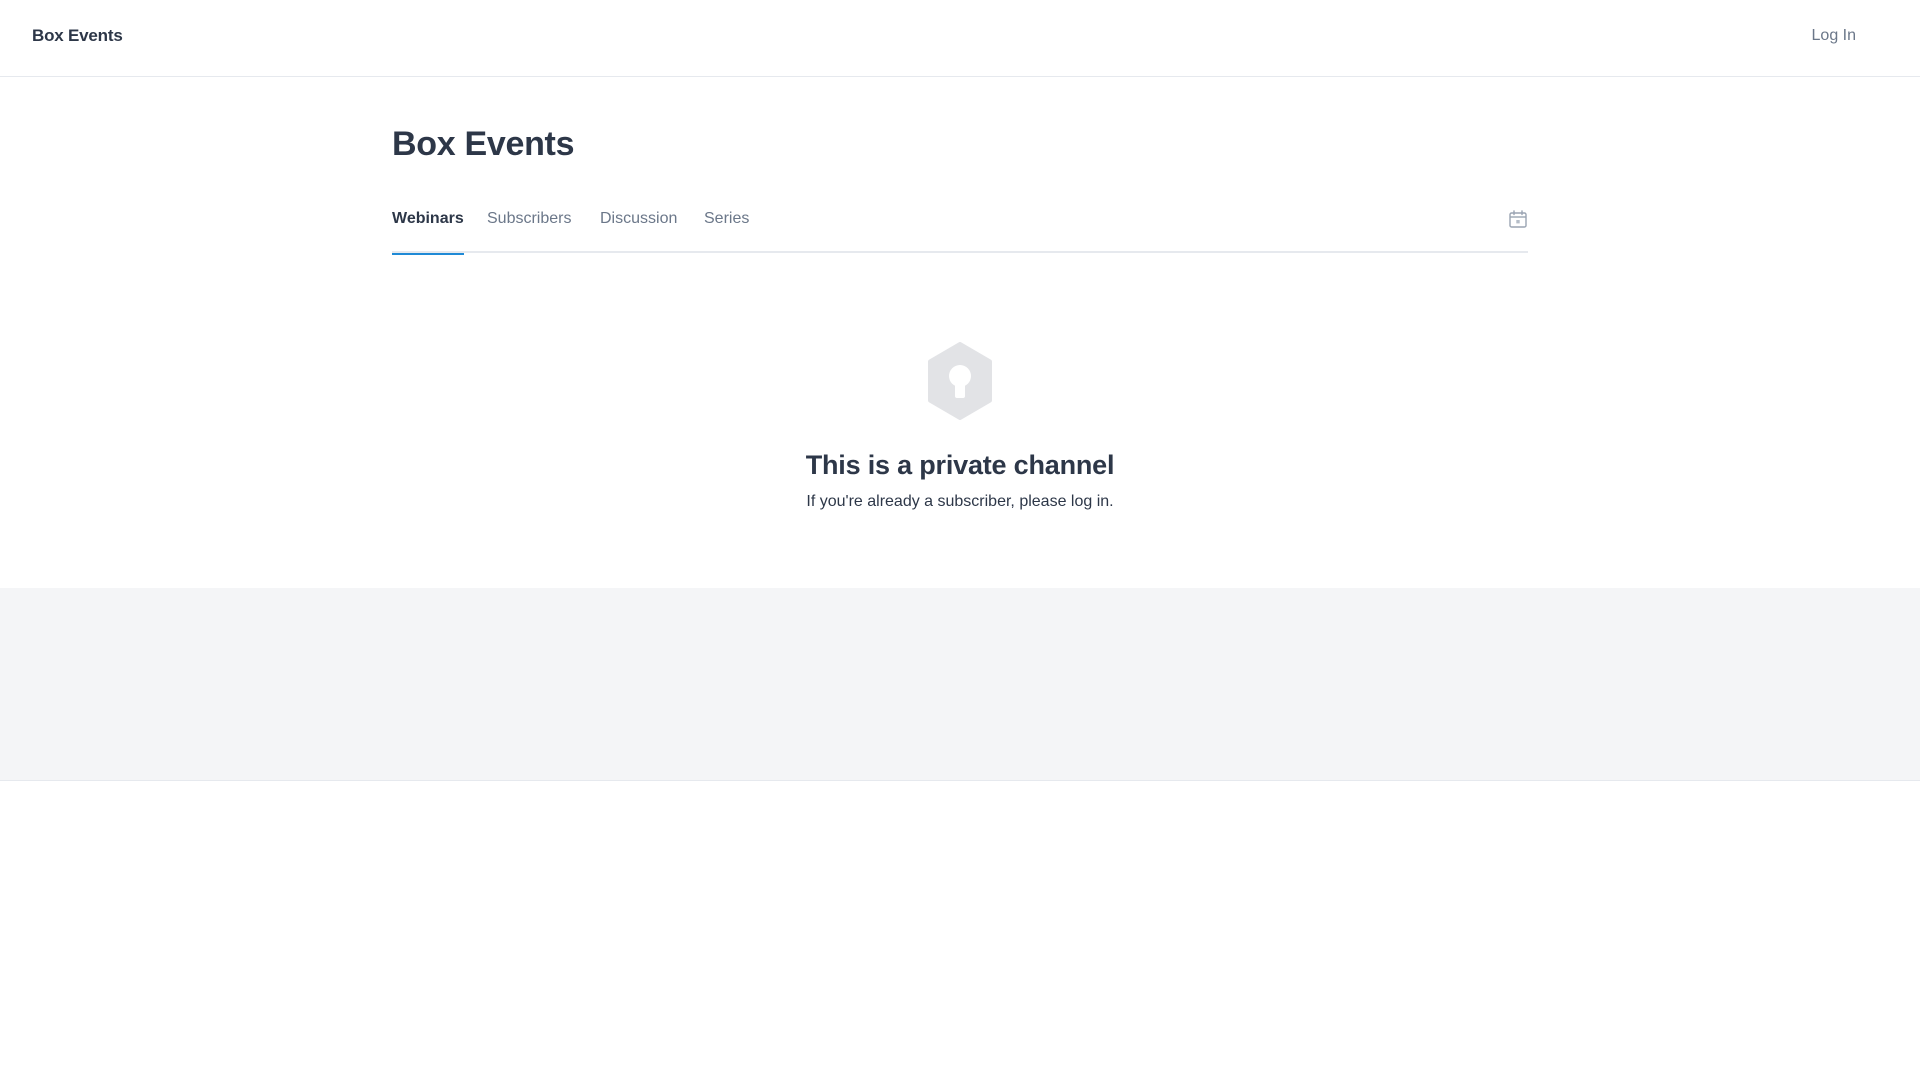 The height and width of the screenshot is (1080, 1920). I want to click on tab-webinars: Webinars, so click(428, 229).